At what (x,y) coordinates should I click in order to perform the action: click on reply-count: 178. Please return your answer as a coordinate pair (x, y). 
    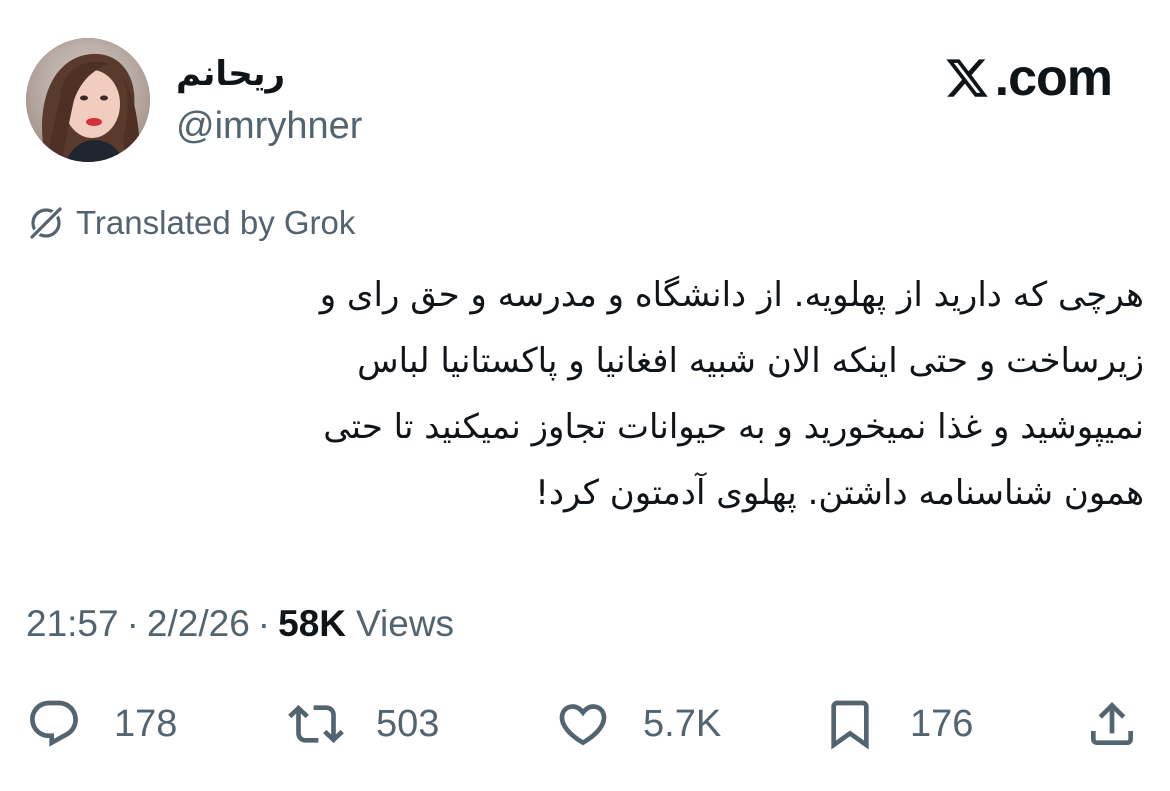
    Looking at the image, I should click on (146, 724).